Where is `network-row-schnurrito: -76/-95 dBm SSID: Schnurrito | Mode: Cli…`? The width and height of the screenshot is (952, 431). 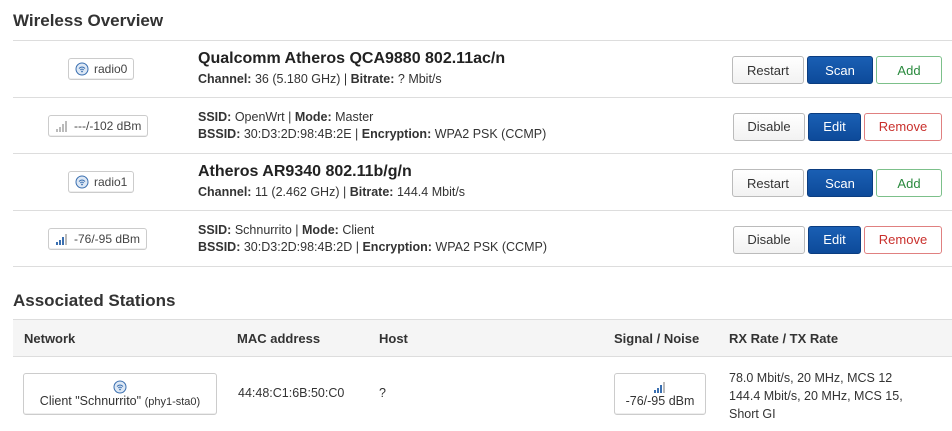 network-row-schnurrito: -76/-95 dBm SSID: Schnurrito | Mode: Cli… is located at coordinates (482, 238).